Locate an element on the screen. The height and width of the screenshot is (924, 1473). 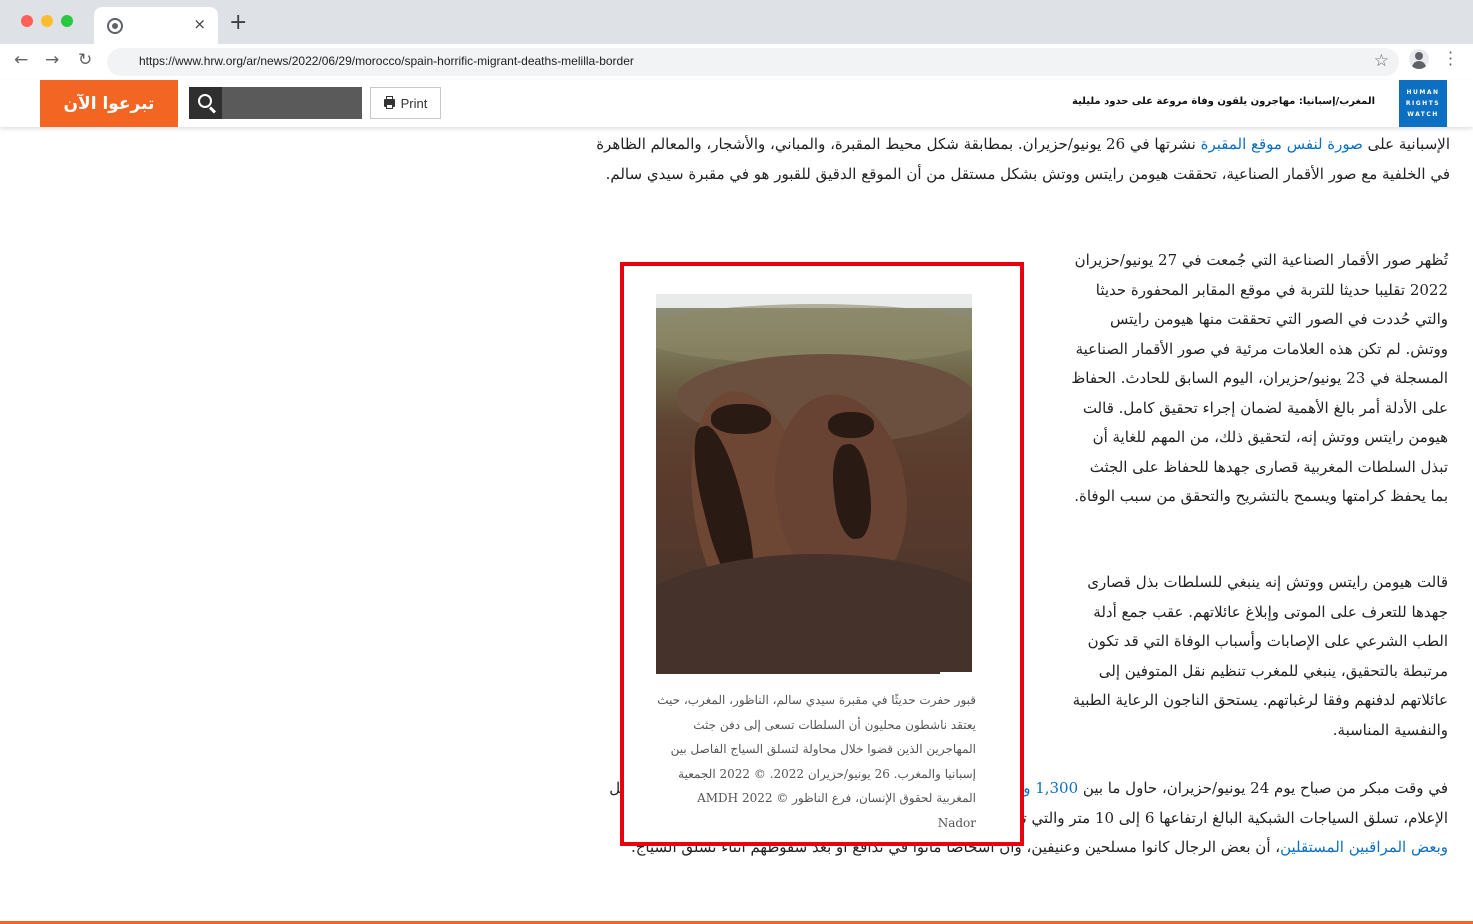
browser-menu-icon: · · · is located at coordinates (1450, 59).